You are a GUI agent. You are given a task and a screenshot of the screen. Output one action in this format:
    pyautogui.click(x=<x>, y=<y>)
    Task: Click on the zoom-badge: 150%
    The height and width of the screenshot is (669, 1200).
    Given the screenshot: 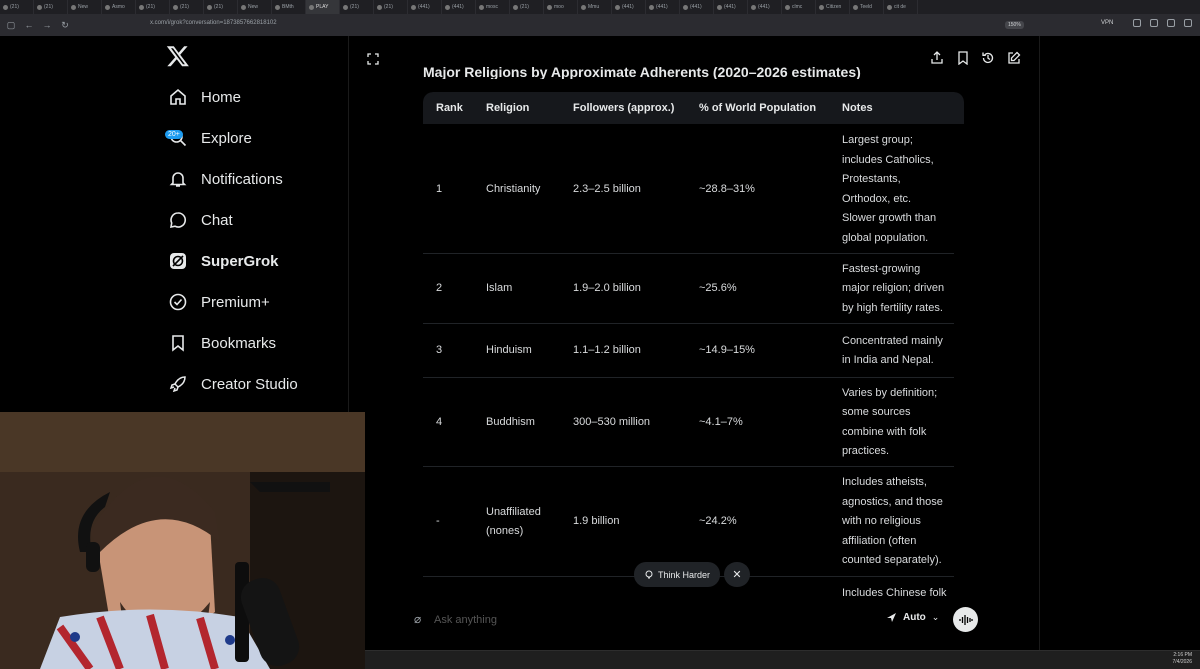 What is the action you would take?
    pyautogui.click(x=1014, y=25)
    